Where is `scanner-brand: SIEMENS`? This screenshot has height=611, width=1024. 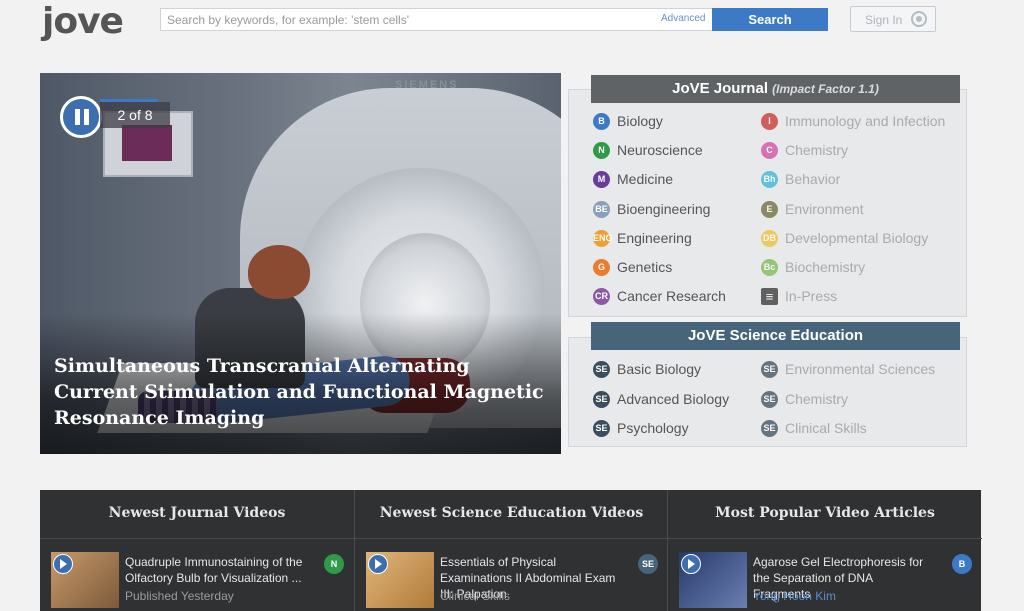 scanner-brand: SIEMENS is located at coordinates (427, 85).